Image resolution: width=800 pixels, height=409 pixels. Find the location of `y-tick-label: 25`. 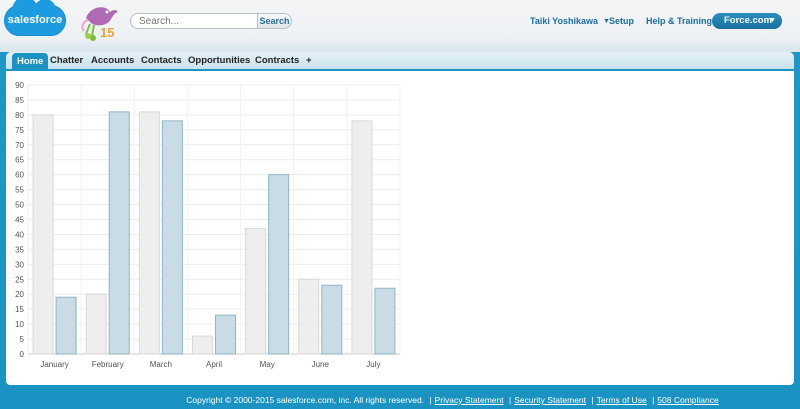

y-tick-label: 25 is located at coordinates (19, 279).